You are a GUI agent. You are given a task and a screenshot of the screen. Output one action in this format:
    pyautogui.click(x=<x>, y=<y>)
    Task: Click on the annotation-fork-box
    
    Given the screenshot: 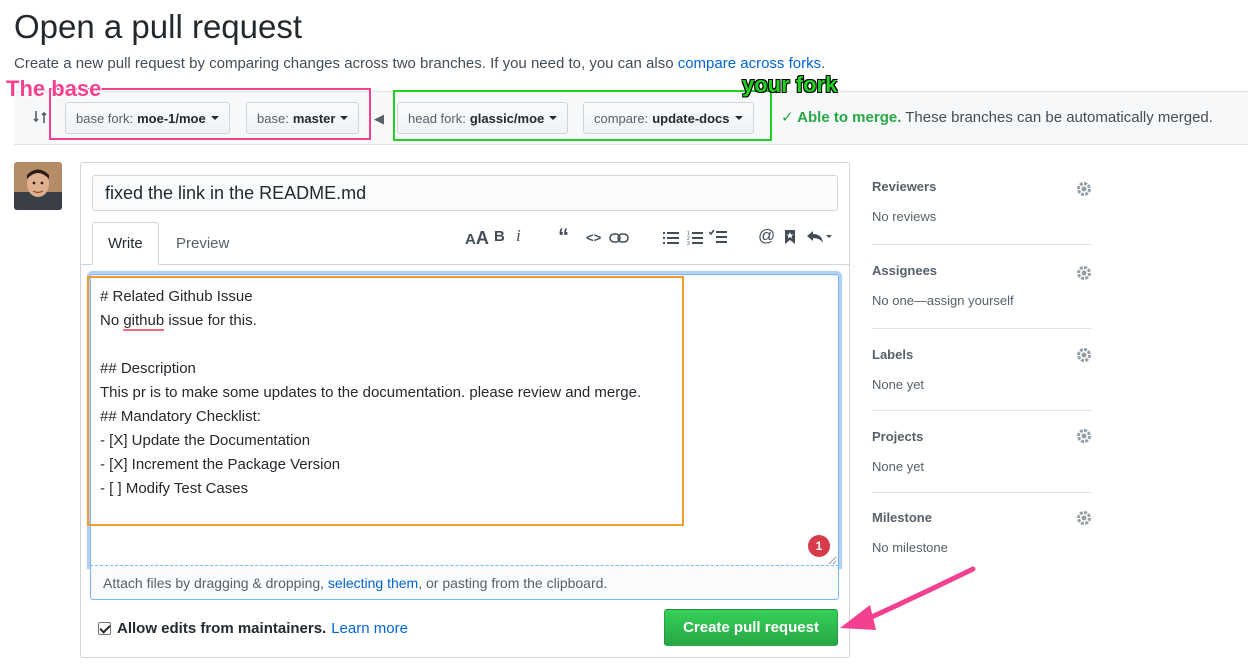 What is the action you would take?
    pyautogui.click(x=582, y=115)
    